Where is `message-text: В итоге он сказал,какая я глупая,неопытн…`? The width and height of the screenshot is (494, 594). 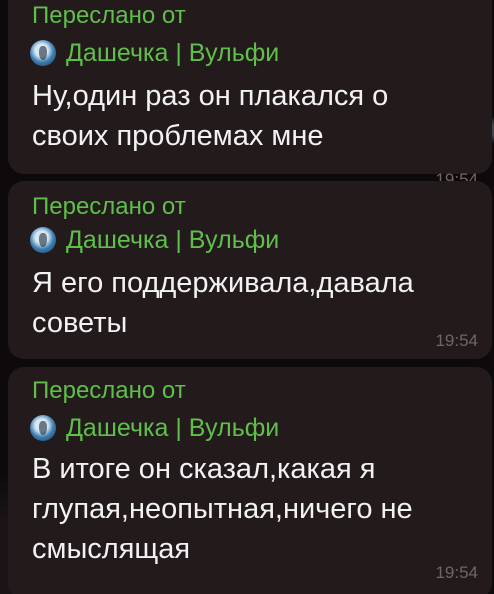
message-text: В итоге он сказал,какая я глупая,неопытн… is located at coordinates (222, 509).